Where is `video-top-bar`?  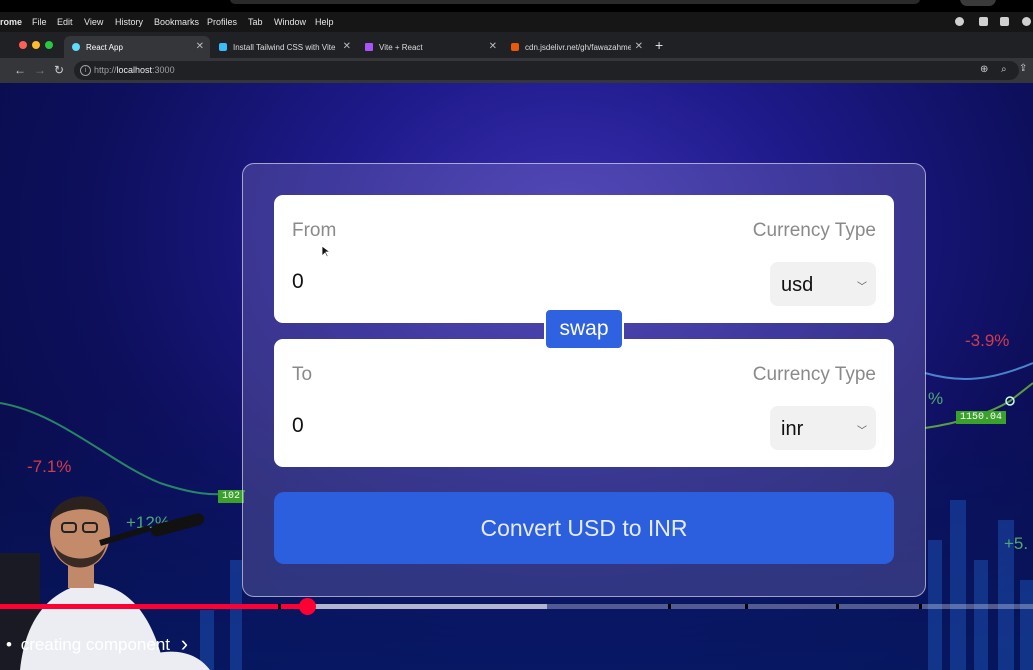 video-top-bar is located at coordinates (516, 6).